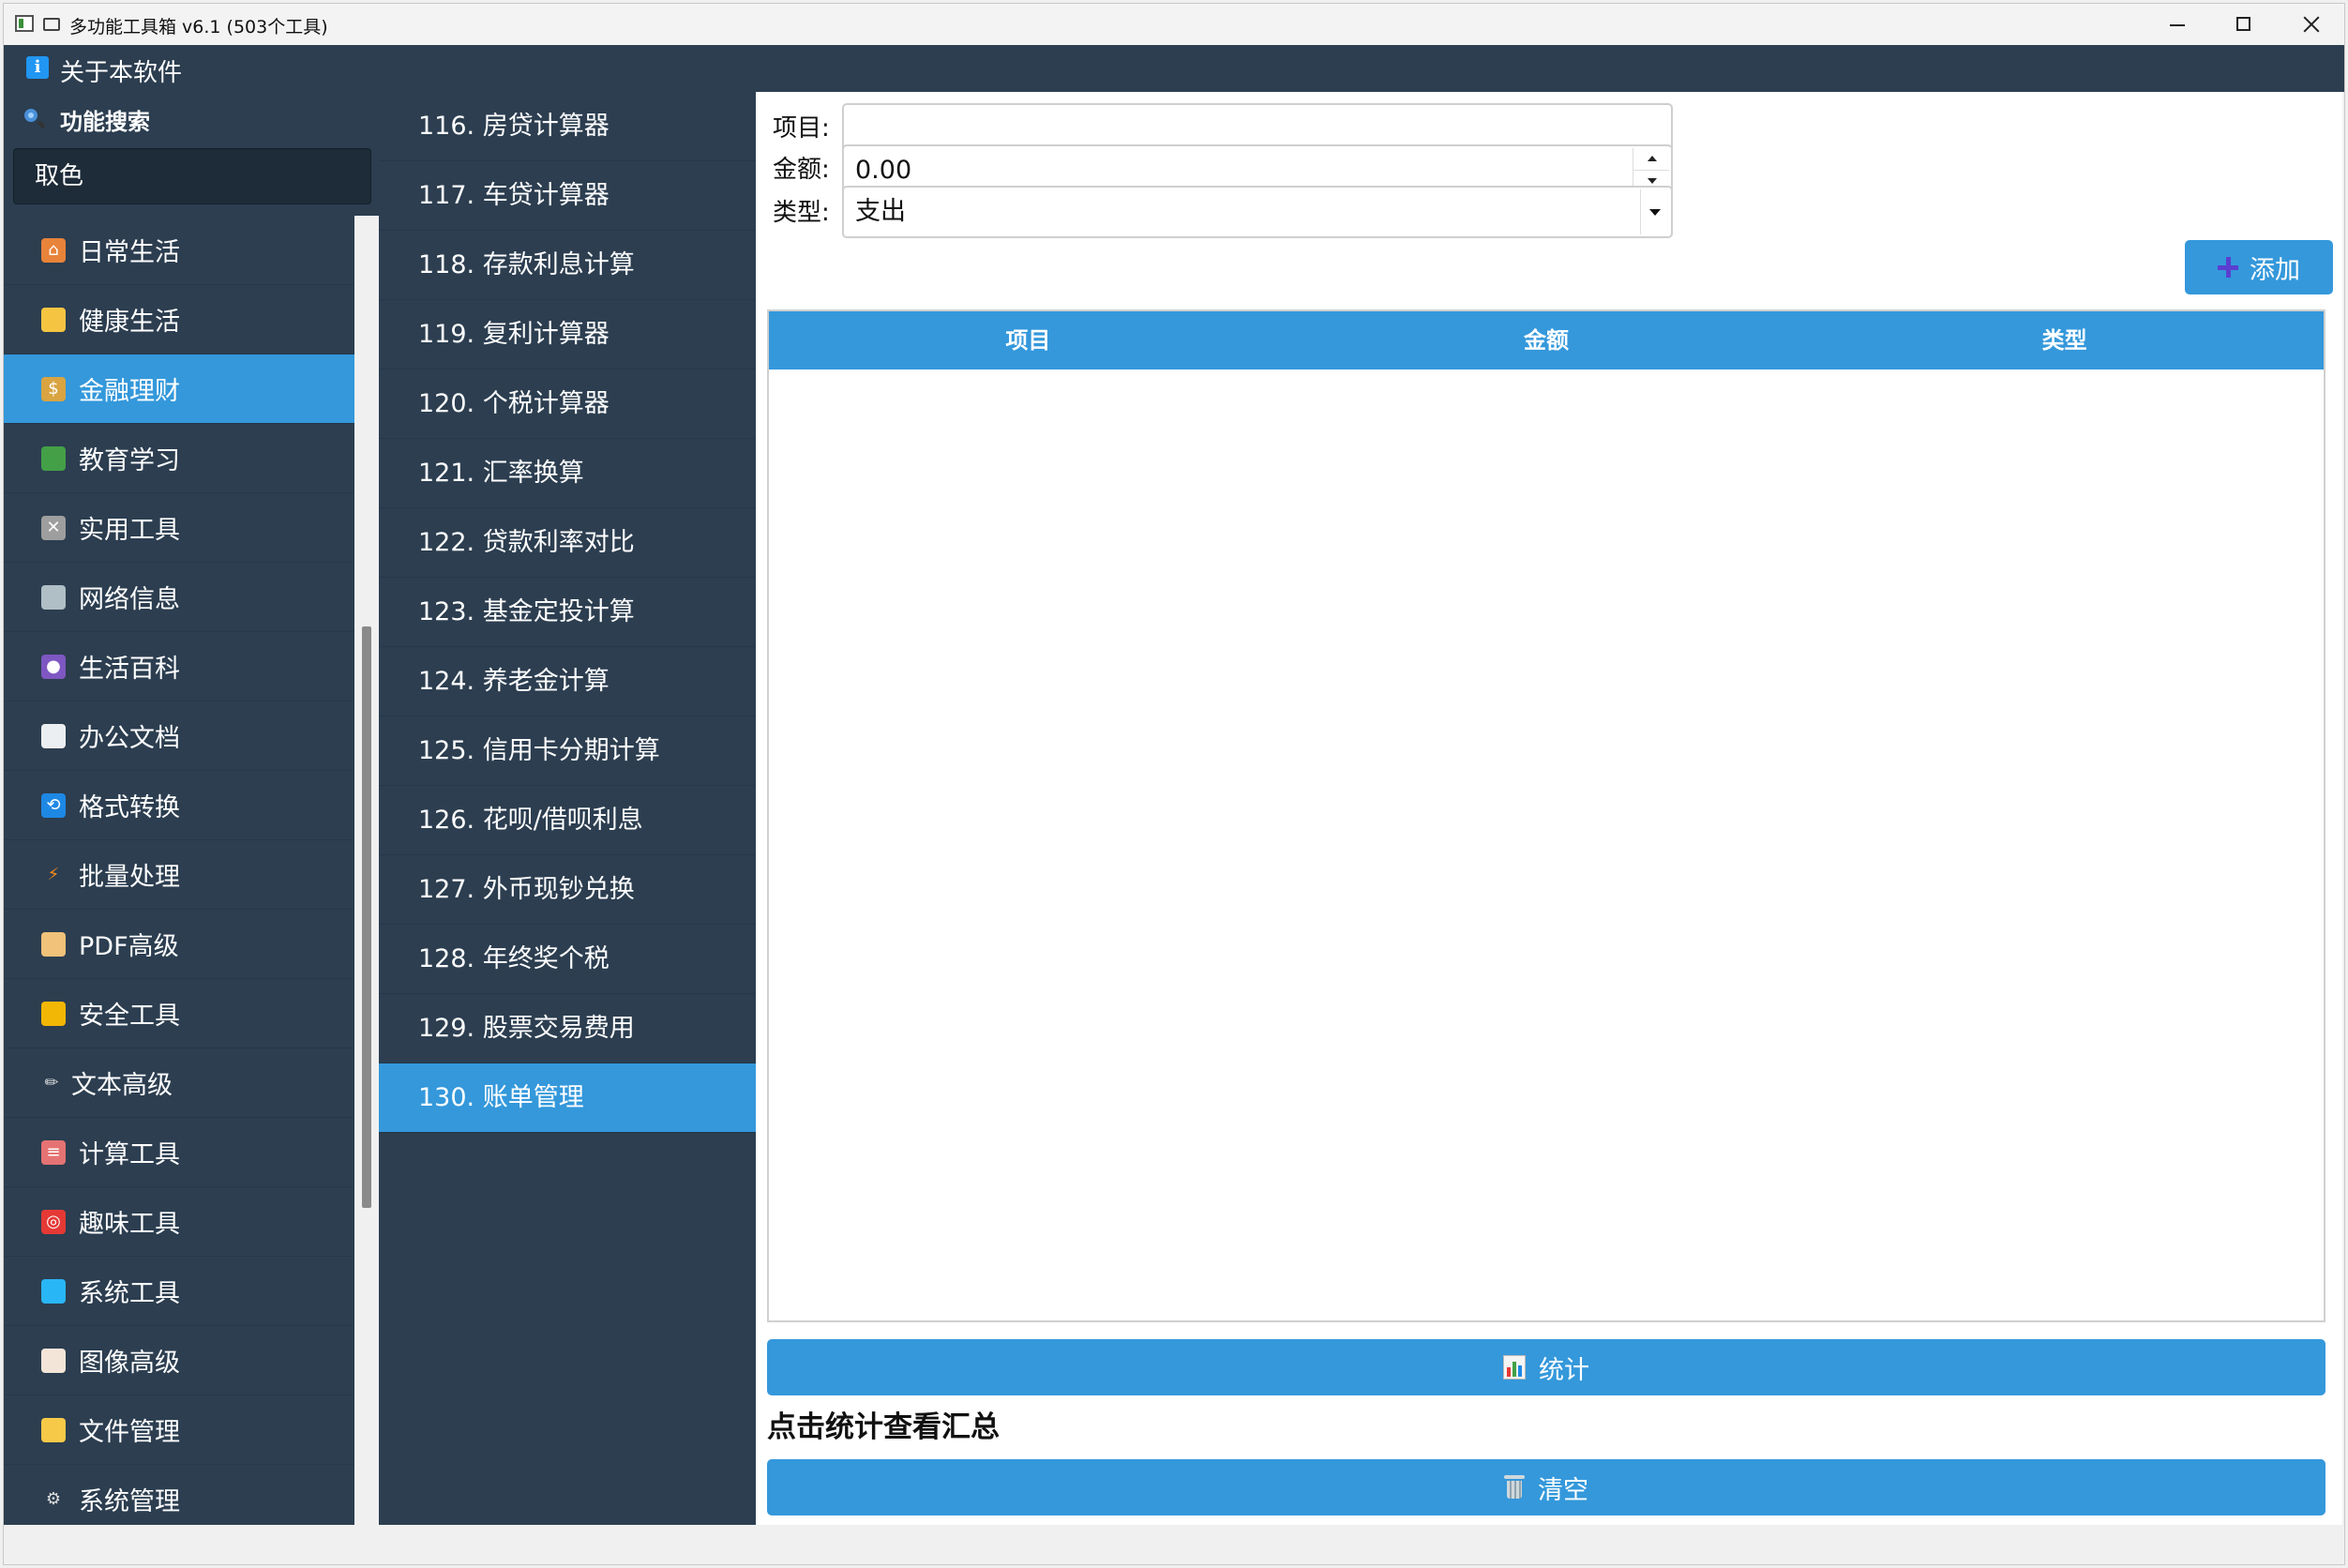 This screenshot has height=1568, width=2348. Describe the element at coordinates (567, 960) in the screenshot. I see `tool-item: 128. 年终奖个税` at that location.